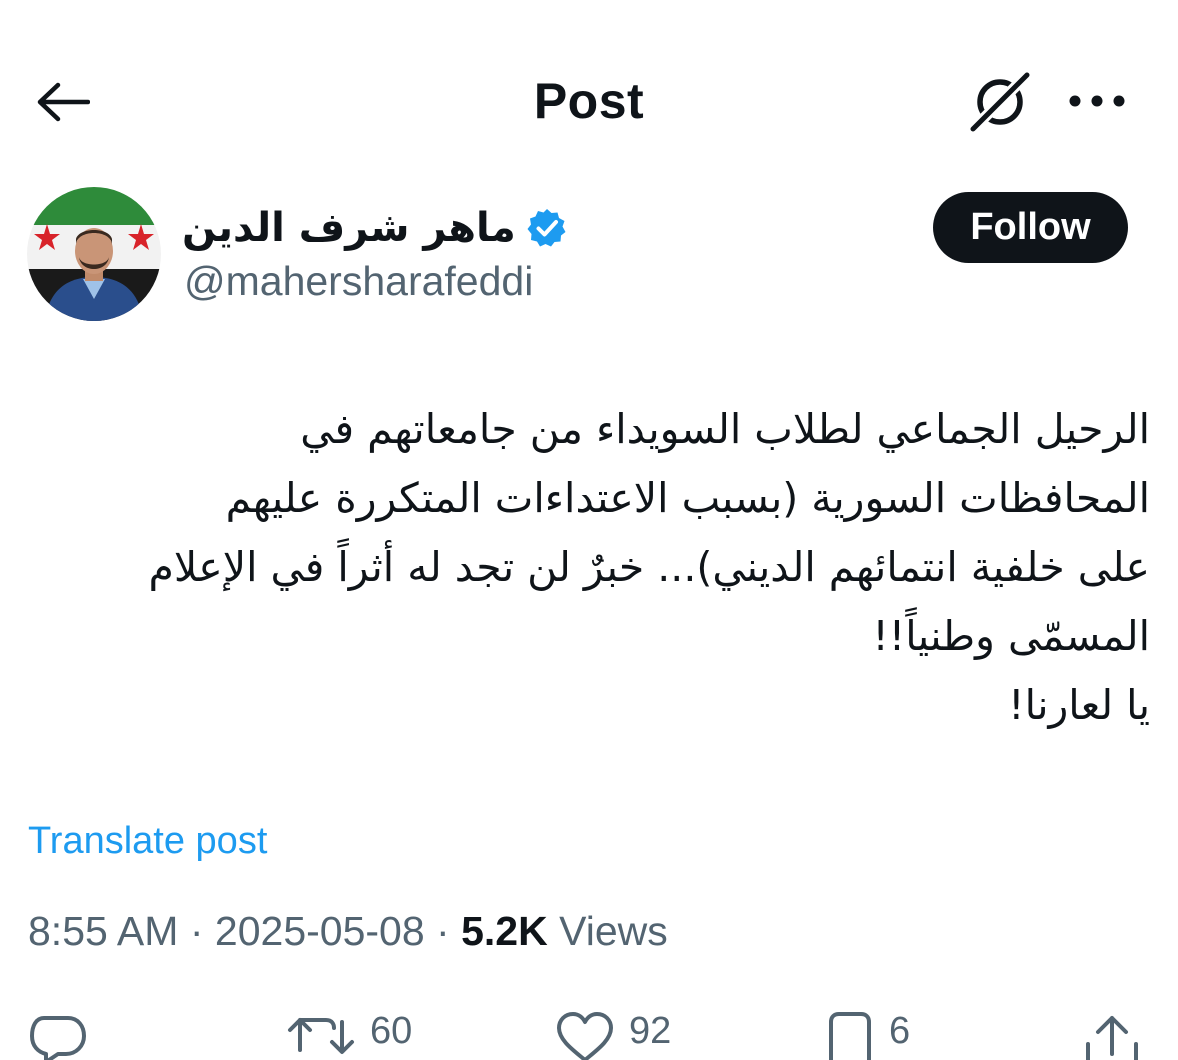 This screenshot has width=1178, height=1060. I want to click on post-date: 2025-05-08, so click(320, 931).